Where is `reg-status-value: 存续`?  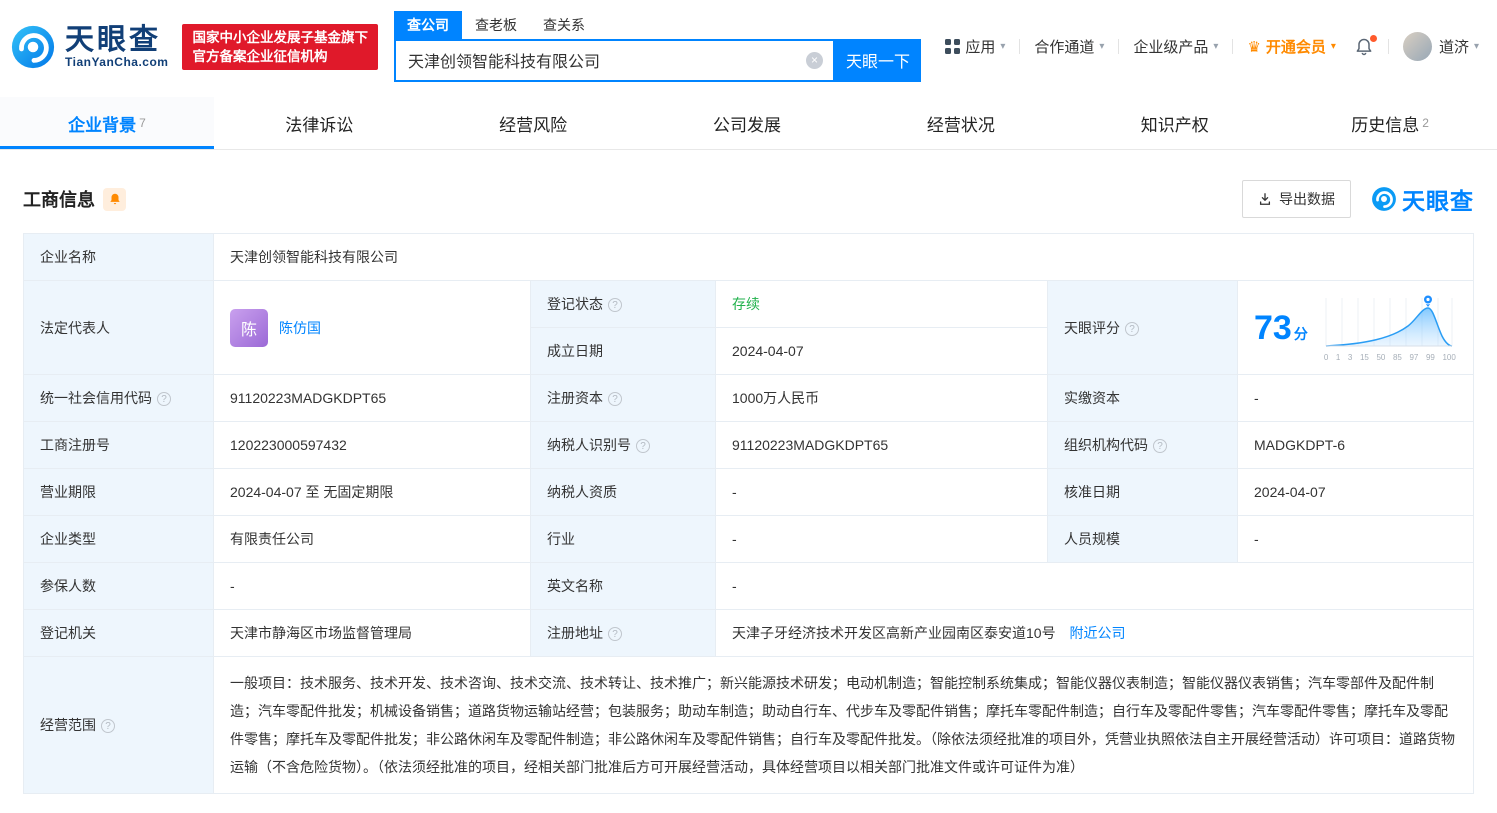
reg-status-value: 存续 is located at coordinates (881, 304).